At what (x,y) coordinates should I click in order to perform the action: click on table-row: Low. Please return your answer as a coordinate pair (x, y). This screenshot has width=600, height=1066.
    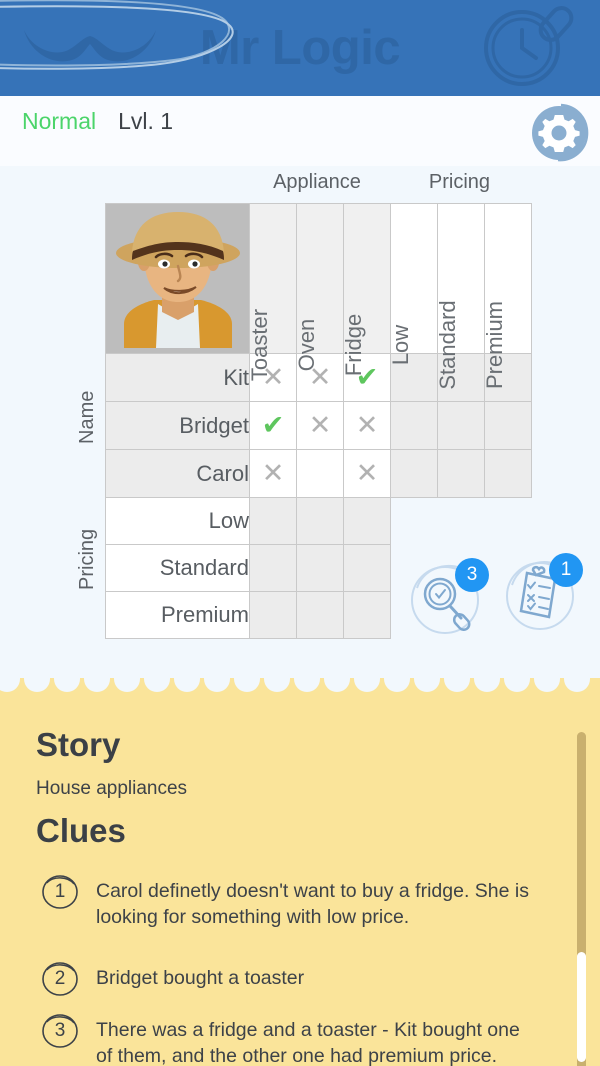
    Looking at the image, I should click on (318, 521).